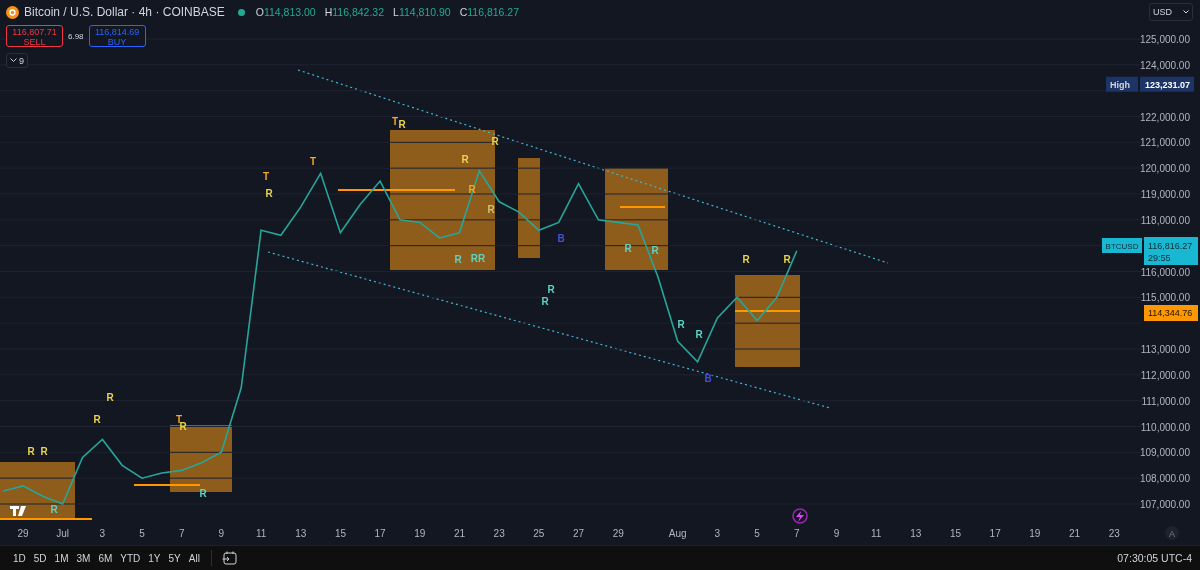 Image resolution: width=1200 pixels, height=570 pixels. What do you see at coordinates (1171, 251) in the screenshot?
I see `last-price-tag: 116,816.27 29:55` at bounding box center [1171, 251].